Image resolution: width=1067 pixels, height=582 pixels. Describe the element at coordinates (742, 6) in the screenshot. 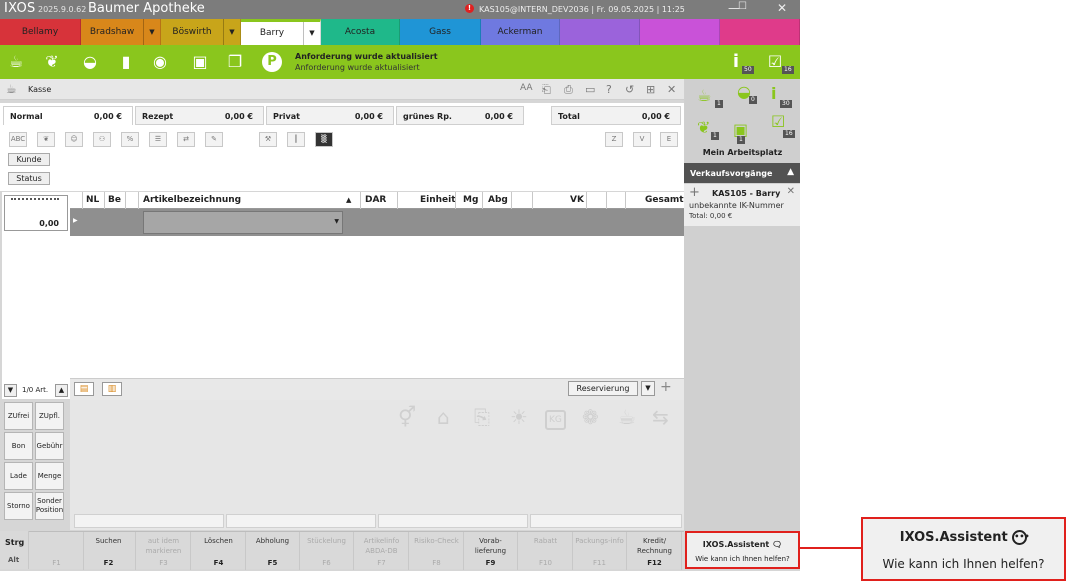

I see `maximize-button: ☐` at that location.